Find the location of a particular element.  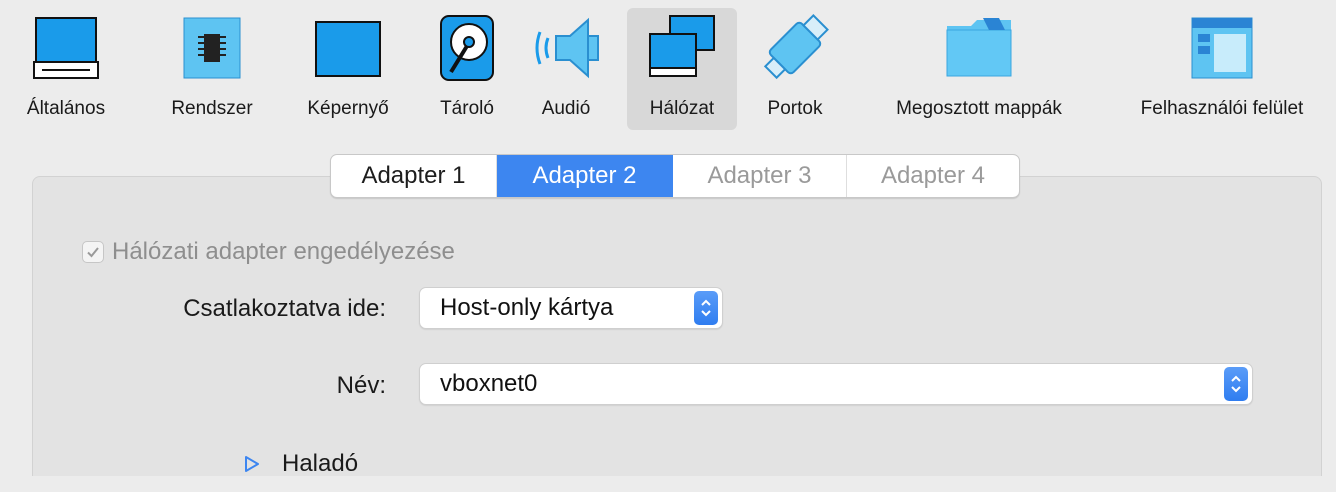

checkmark-icon is located at coordinates (93, 252).